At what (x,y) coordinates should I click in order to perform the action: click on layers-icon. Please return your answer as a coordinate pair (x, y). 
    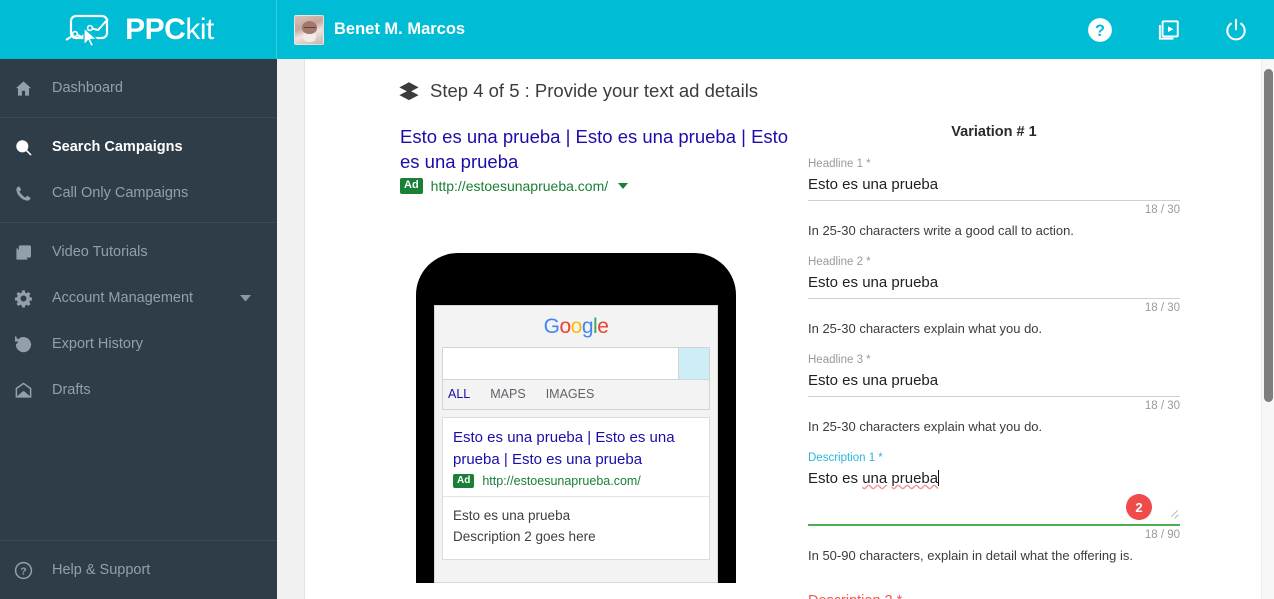
    Looking at the image, I should click on (409, 91).